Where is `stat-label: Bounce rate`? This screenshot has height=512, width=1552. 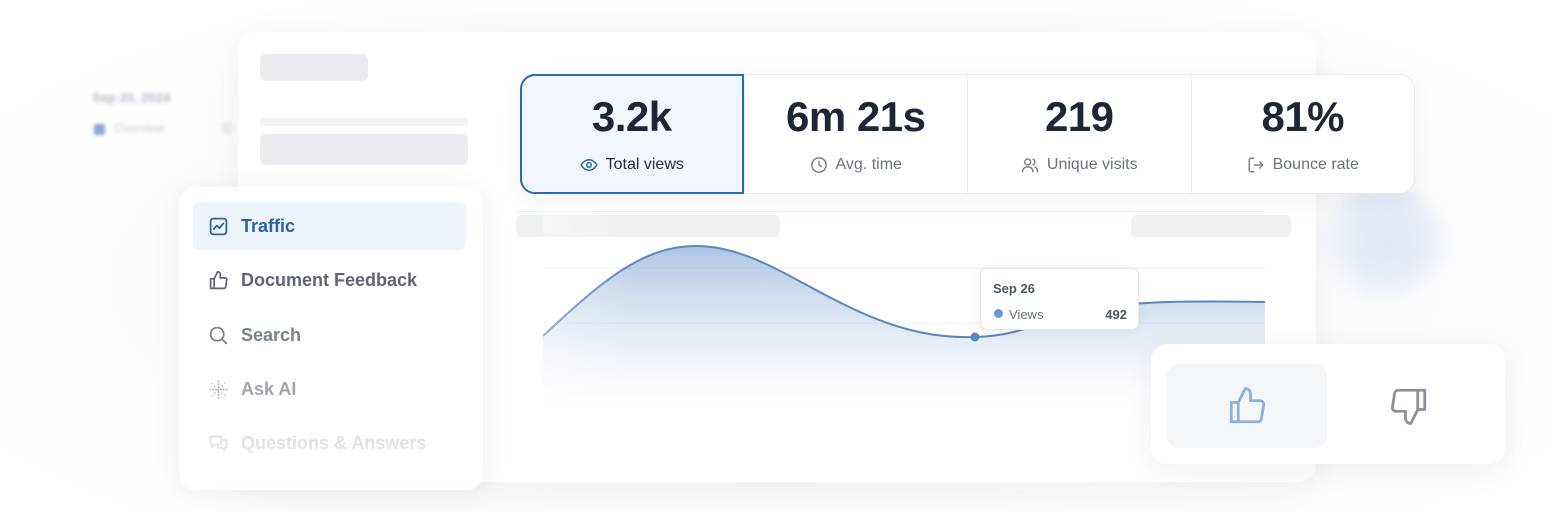 stat-label: Bounce rate is located at coordinates (1315, 164).